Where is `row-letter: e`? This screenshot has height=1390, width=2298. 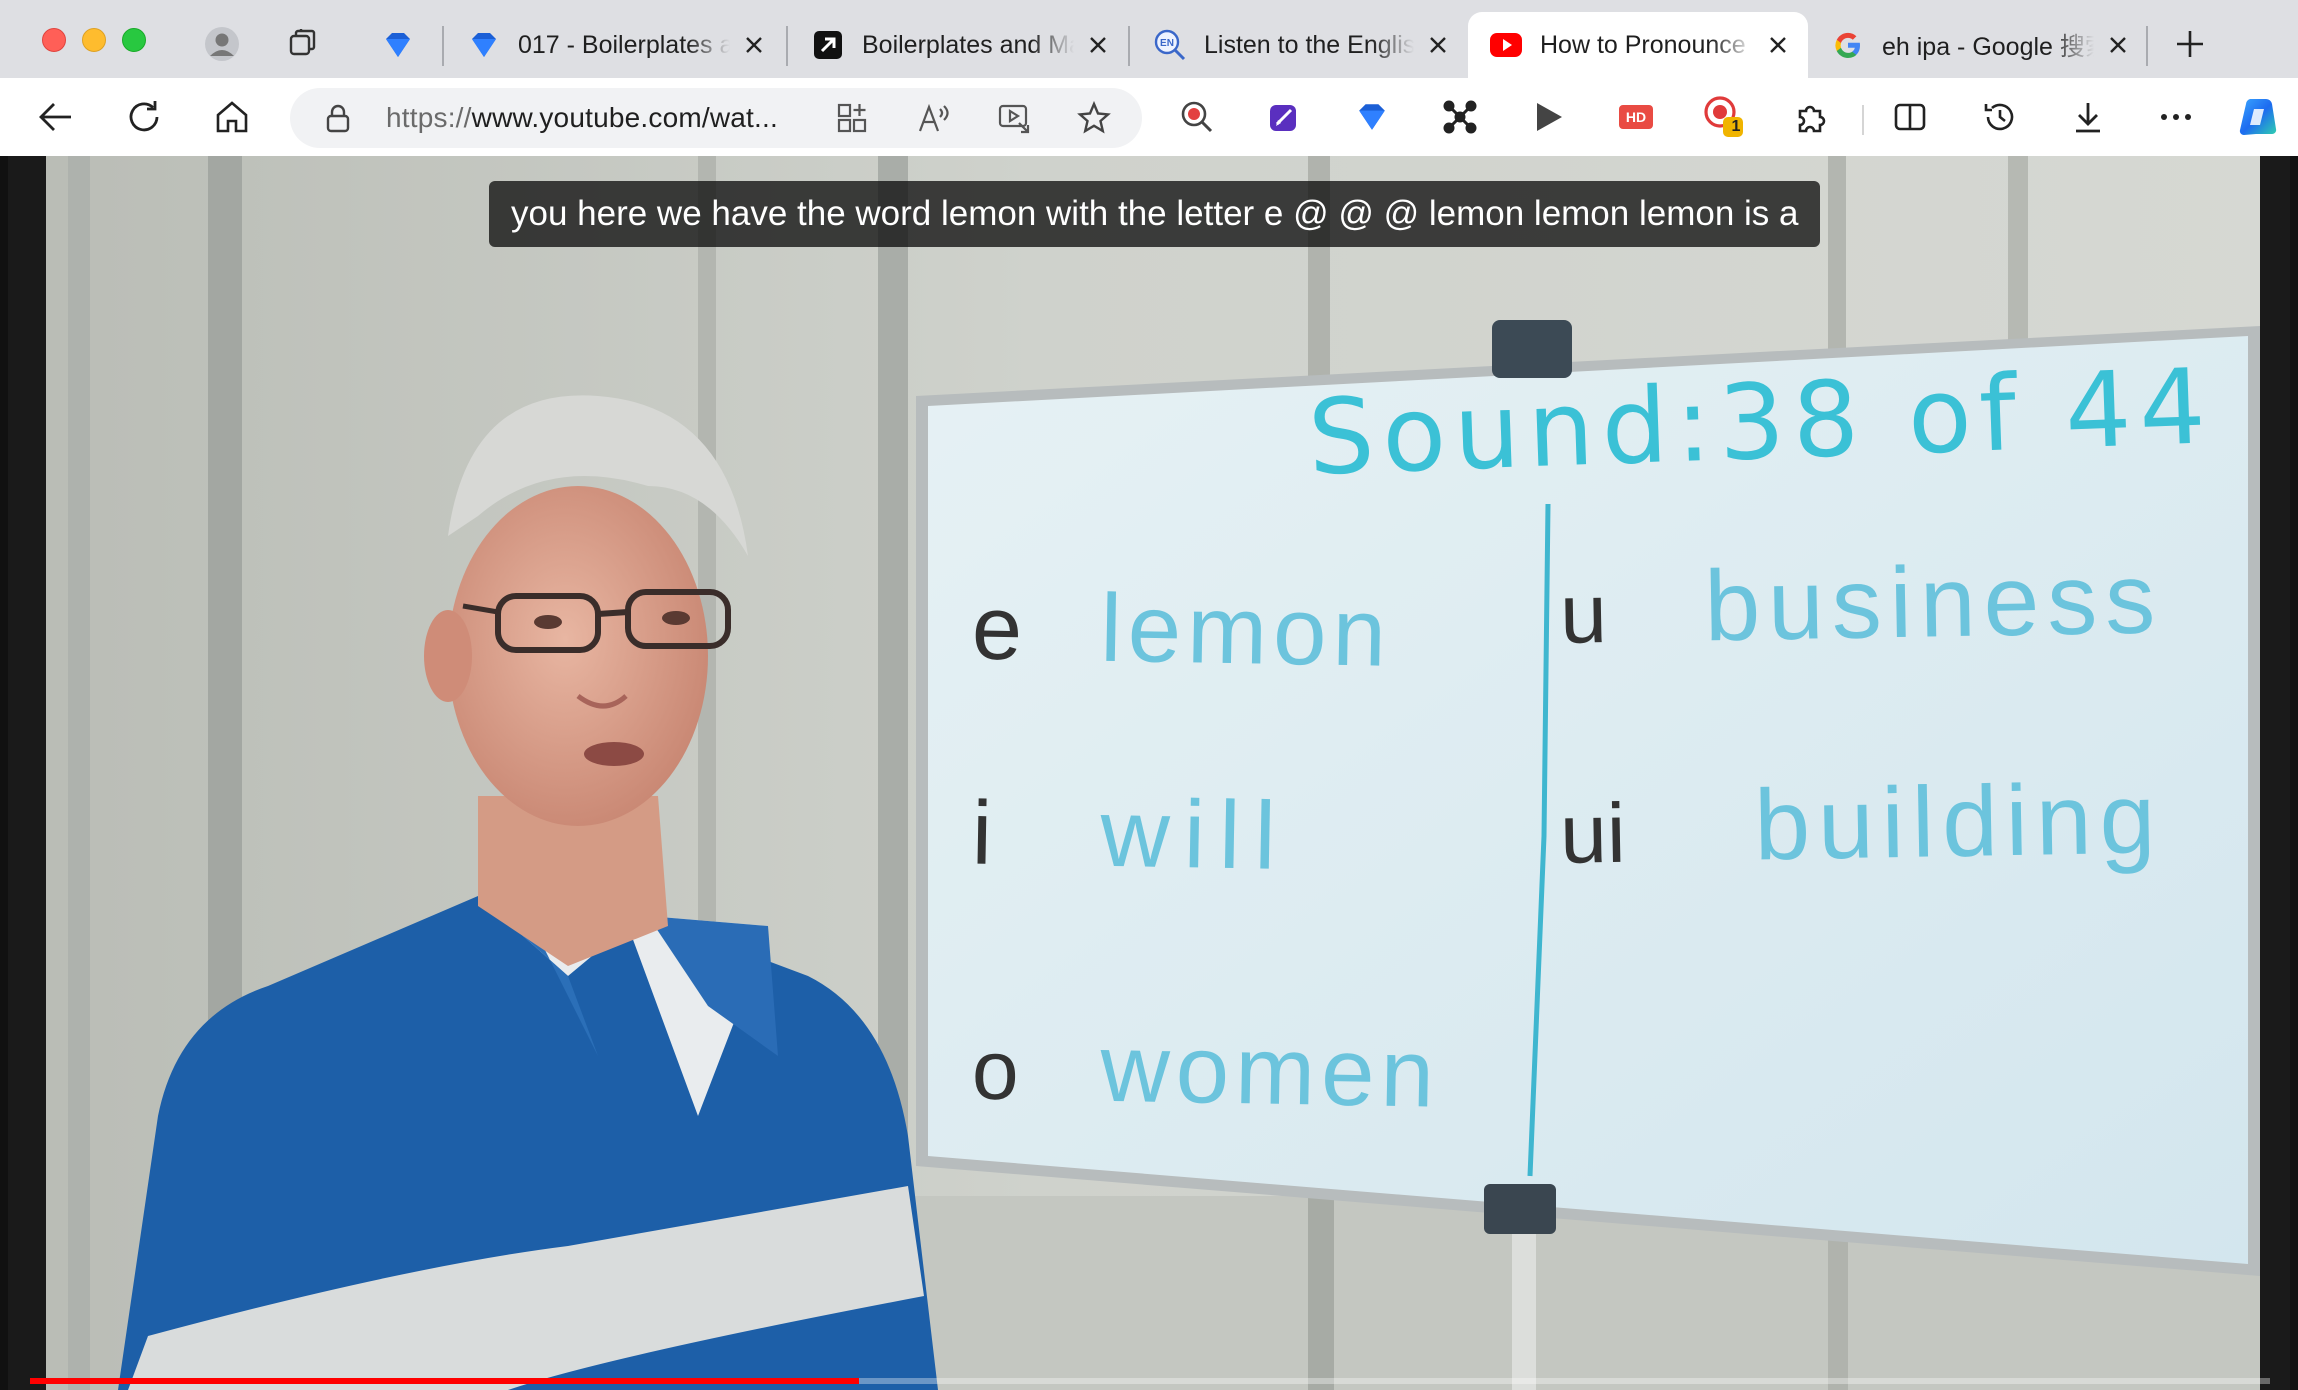 row-letter: e is located at coordinates (997, 629).